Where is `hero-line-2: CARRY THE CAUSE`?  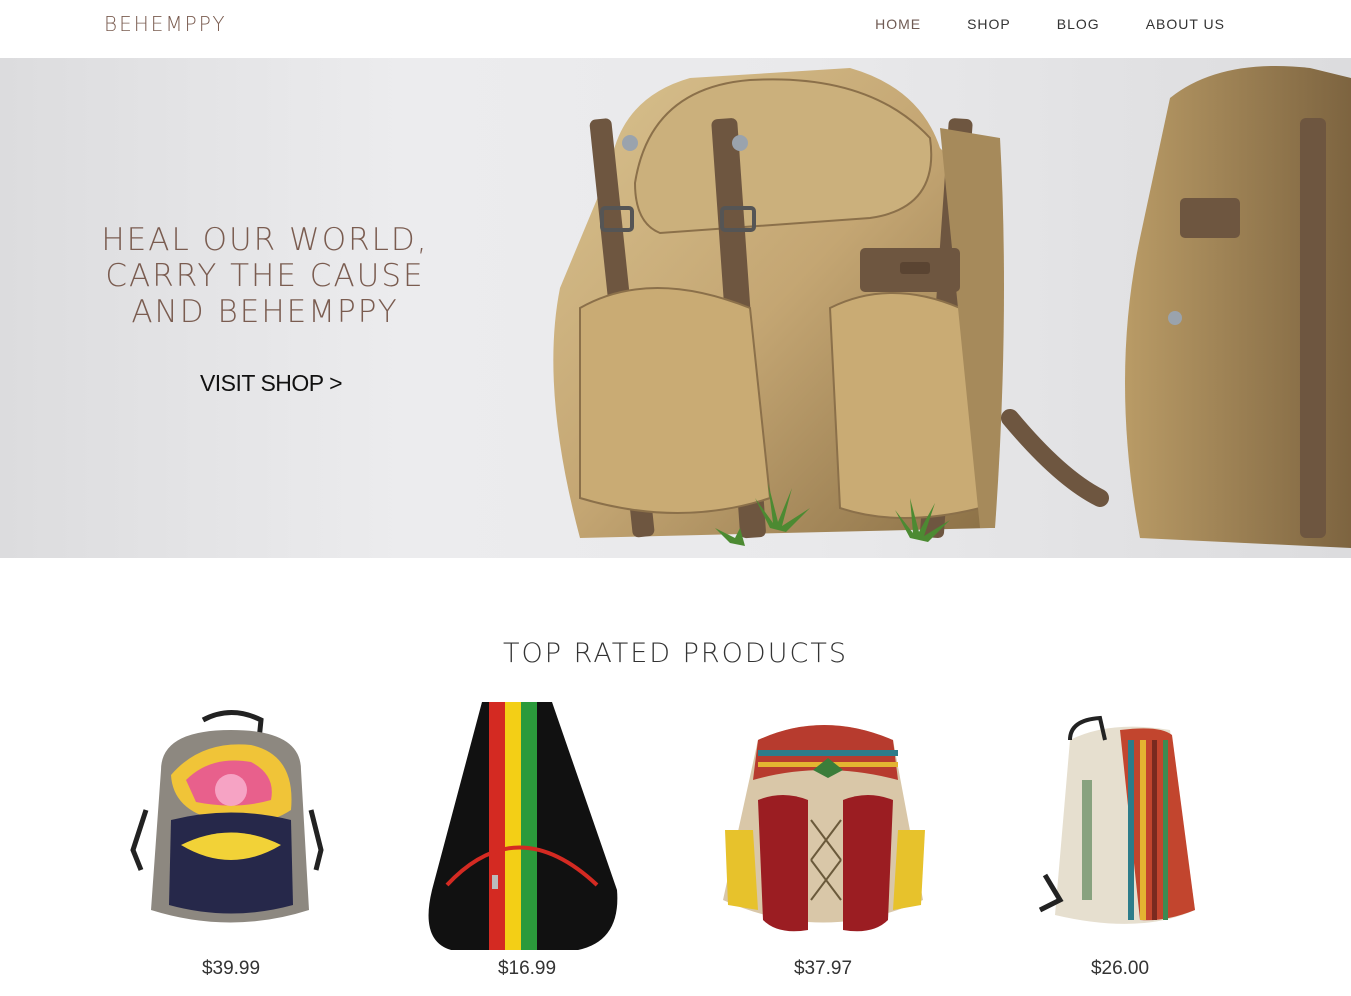
hero-line-2: CARRY THE CAUSE is located at coordinates (265, 276).